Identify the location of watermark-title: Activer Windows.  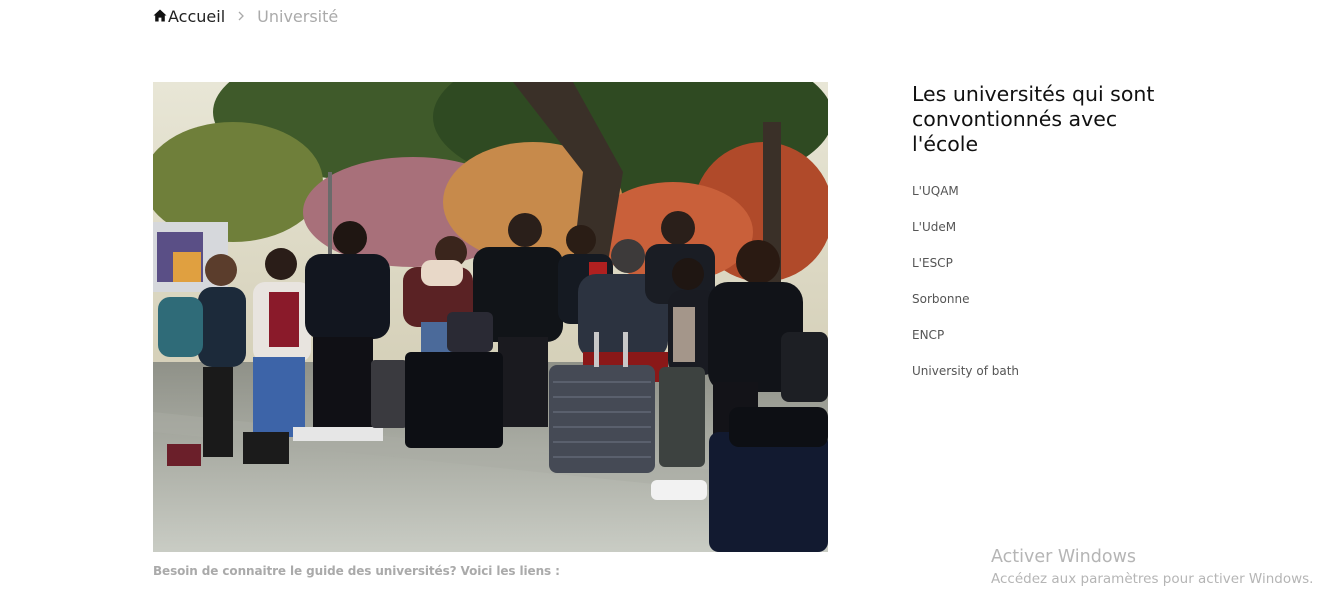
(1064, 557).